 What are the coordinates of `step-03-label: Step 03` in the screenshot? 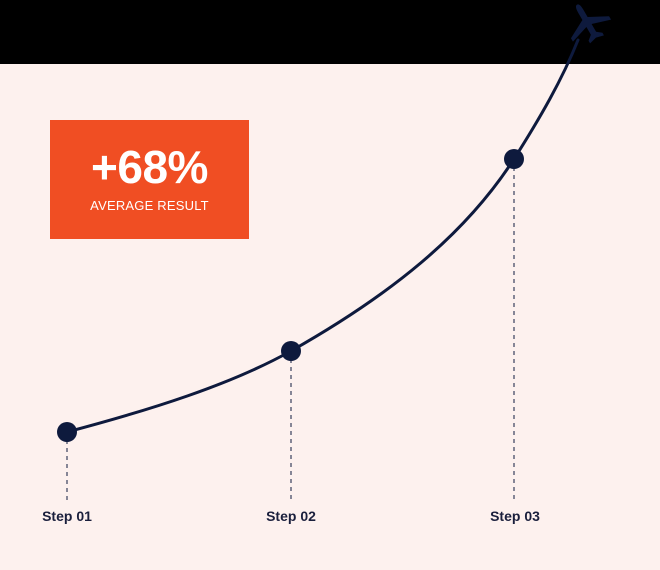 It's located at (515, 516).